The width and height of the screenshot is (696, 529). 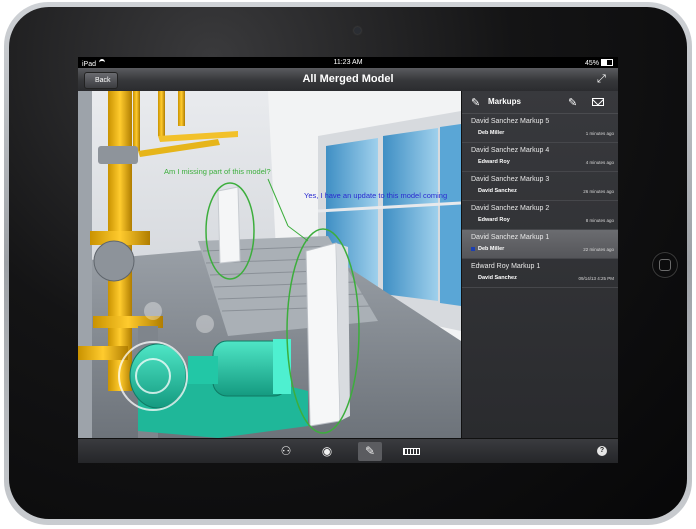 I want to click on expand-icon: ⤢, so click(x=602, y=79).